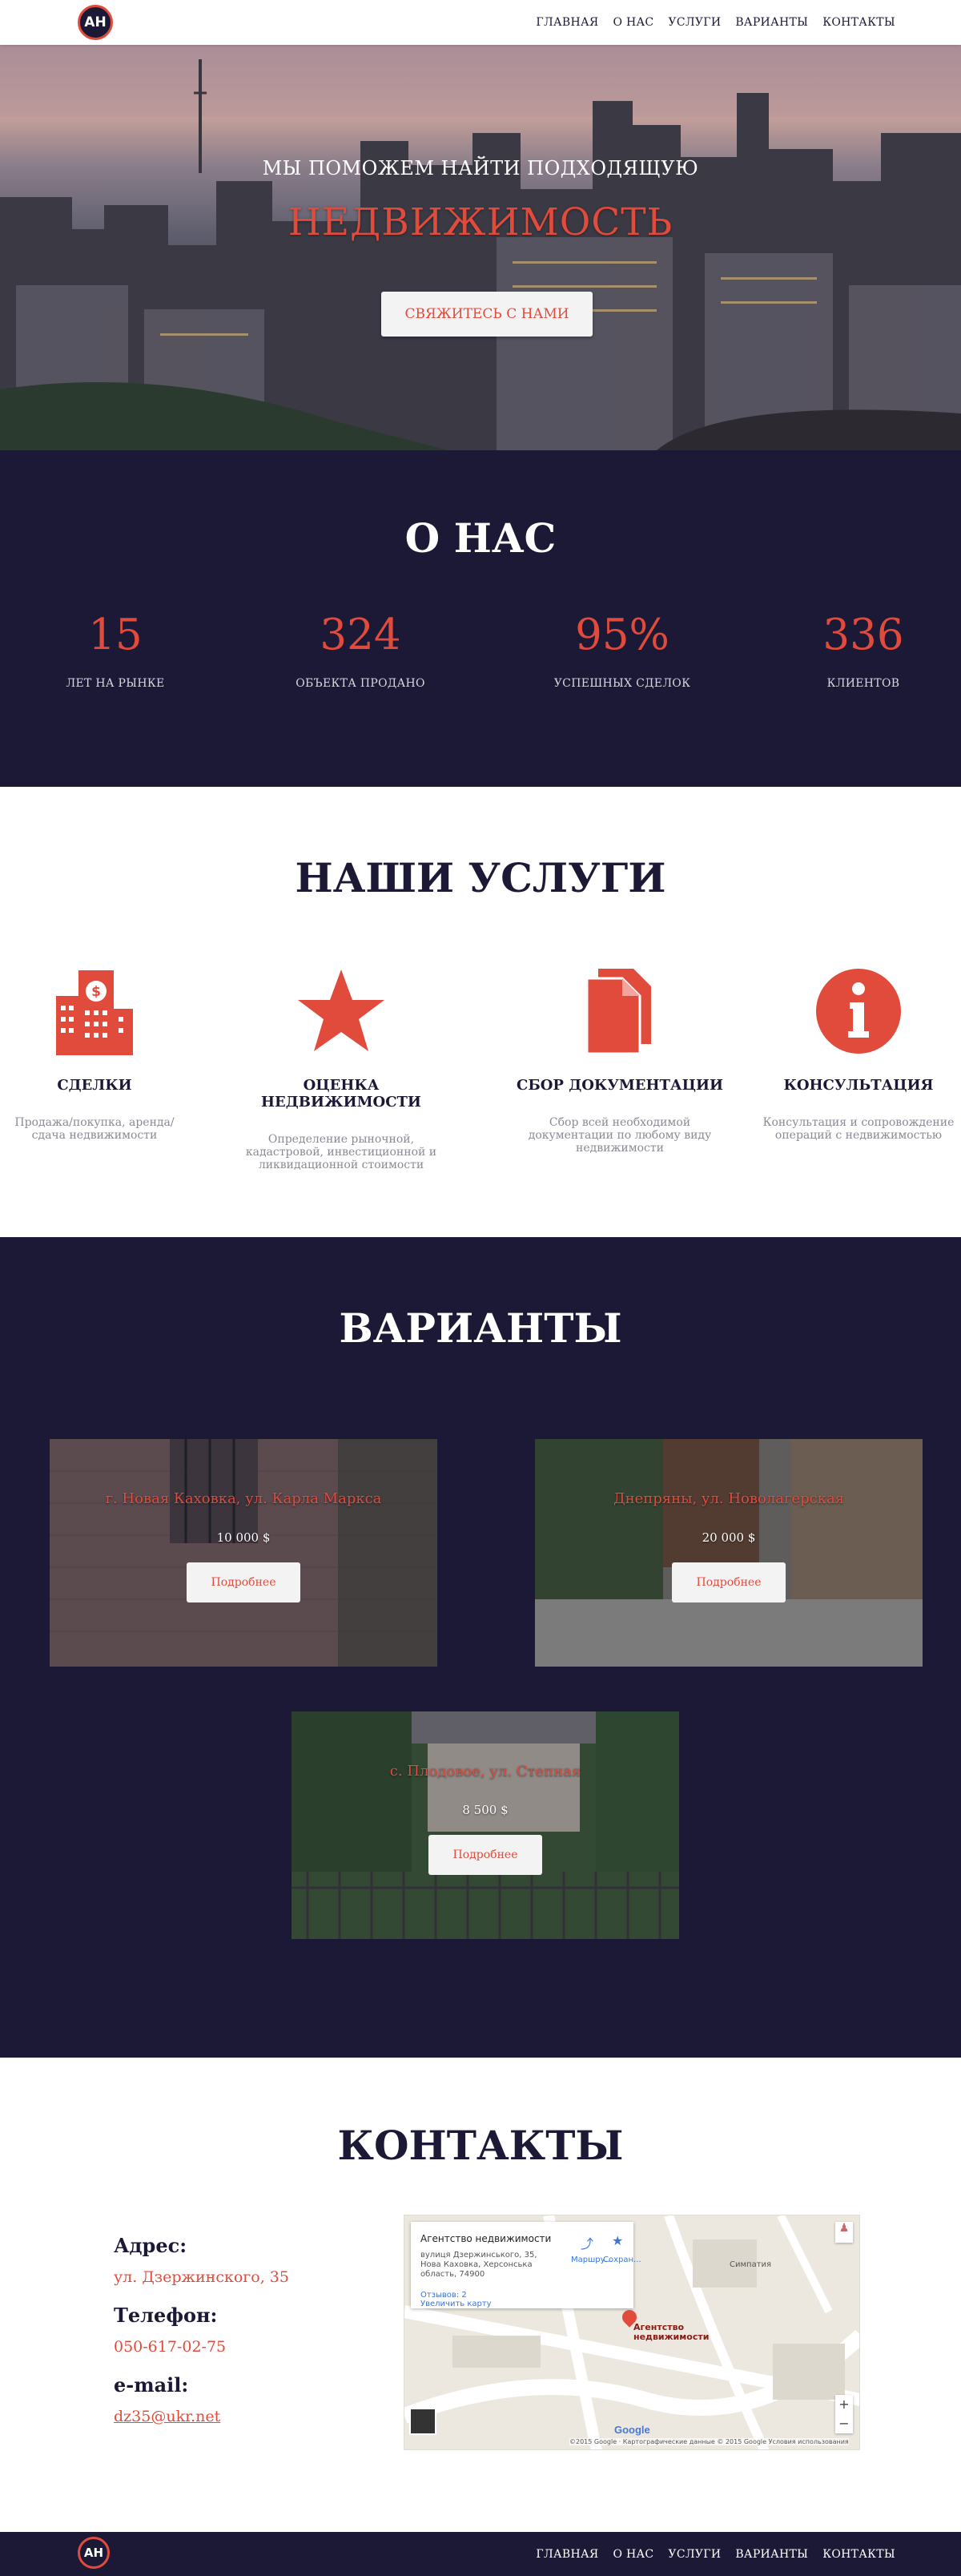 The width and height of the screenshot is (961, 2576). What do you see at coordinates (620, 1011) in the screenshot?
I see `documents-icon` at bounding box center [620, 1011].